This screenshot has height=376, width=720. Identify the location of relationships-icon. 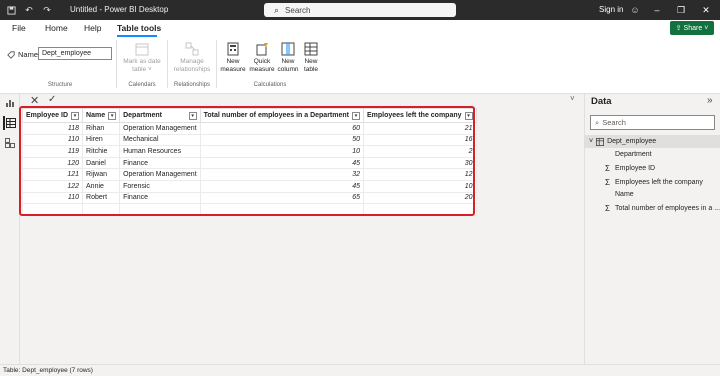
(192, 49).